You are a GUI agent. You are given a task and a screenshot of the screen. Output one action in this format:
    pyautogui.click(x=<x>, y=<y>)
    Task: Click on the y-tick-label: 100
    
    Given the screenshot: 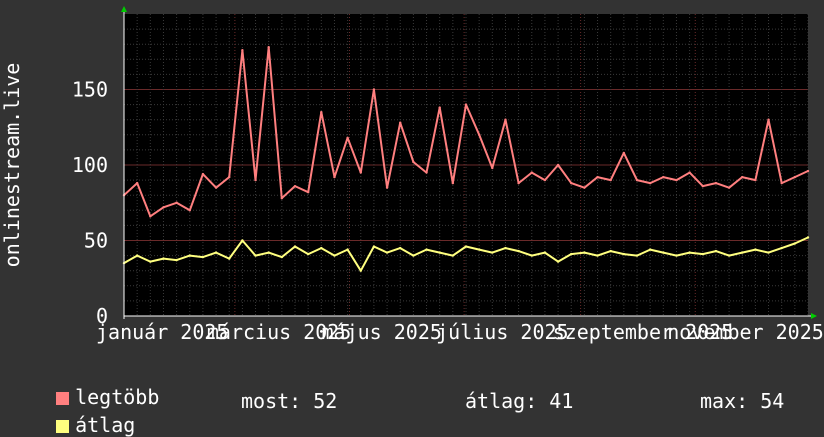 What is the action you would take?
    pyautogui.click(x=90, y=165)
    